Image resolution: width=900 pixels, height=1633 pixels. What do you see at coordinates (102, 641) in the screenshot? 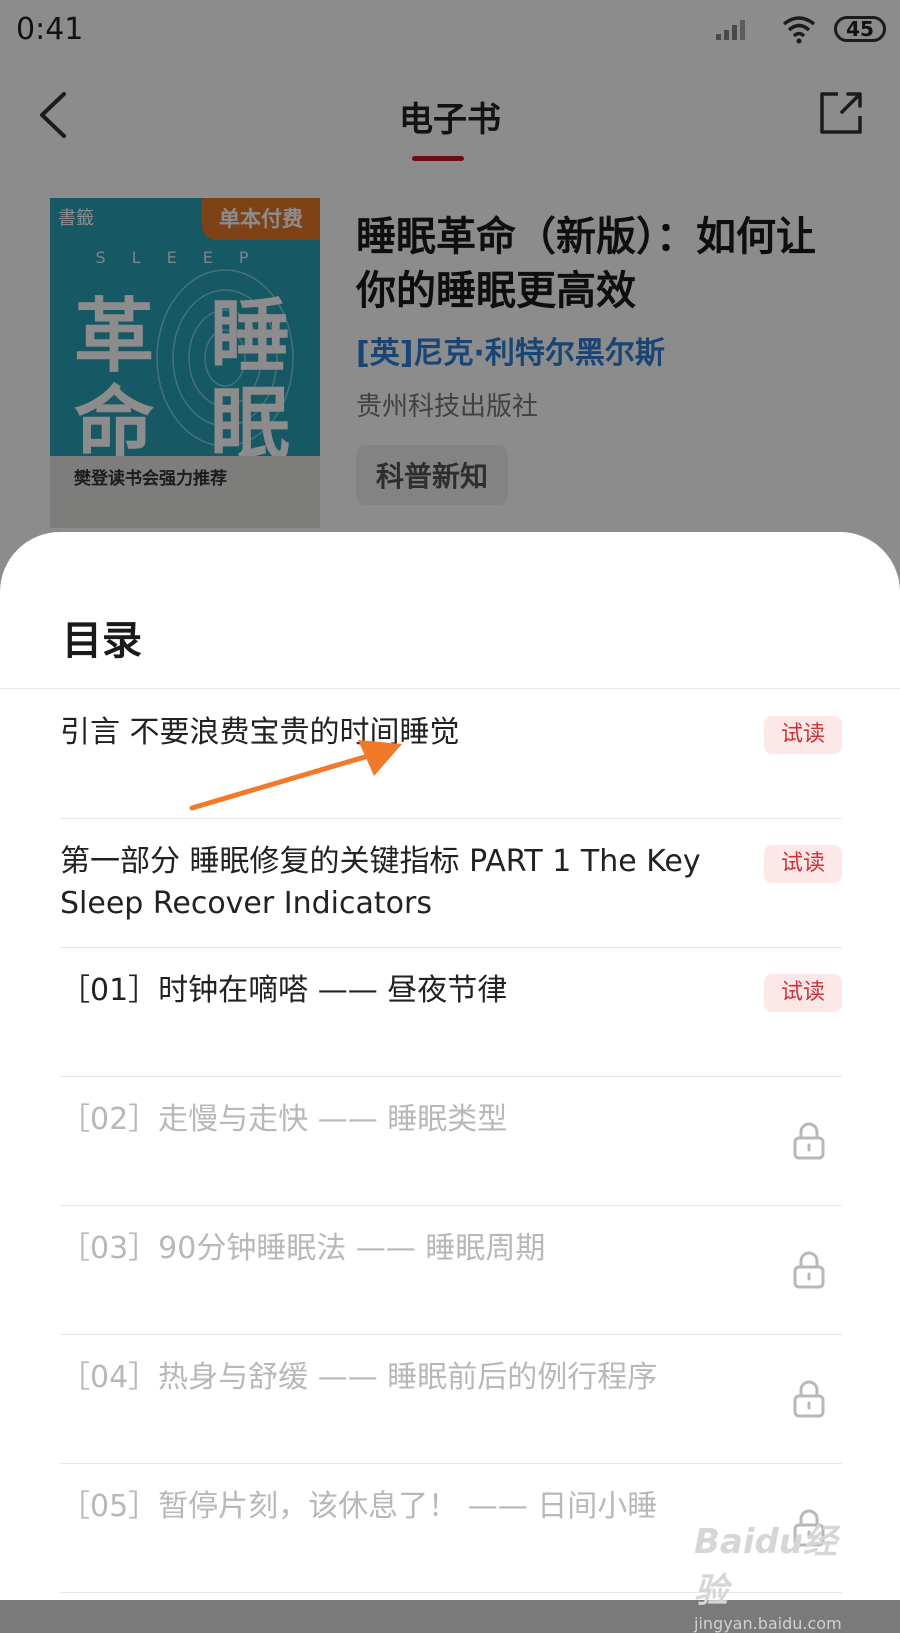
I see `toc-title: 目录` at bounding box center [102, 641].